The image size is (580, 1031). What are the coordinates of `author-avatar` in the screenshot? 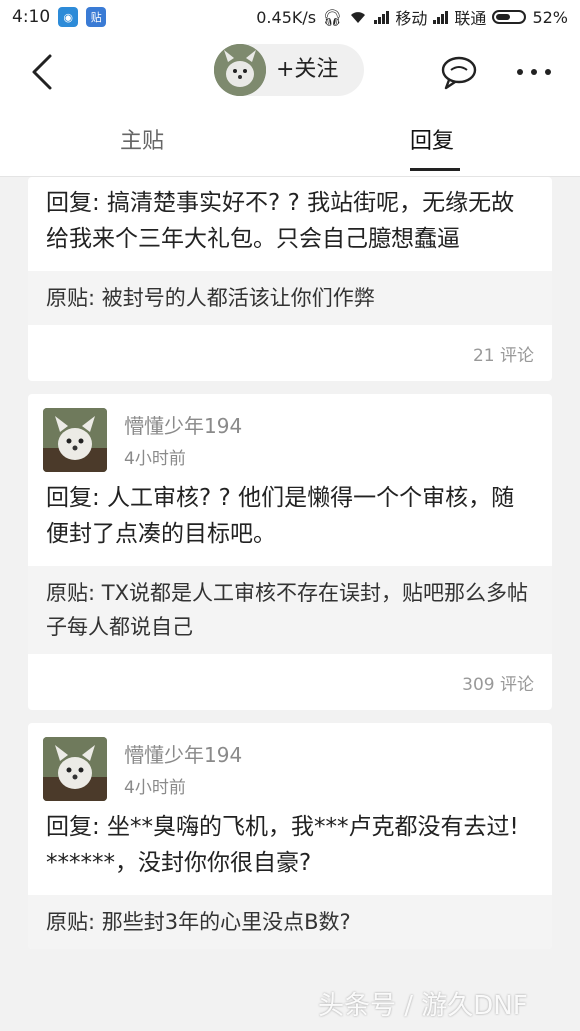 It's located at (240, 70).